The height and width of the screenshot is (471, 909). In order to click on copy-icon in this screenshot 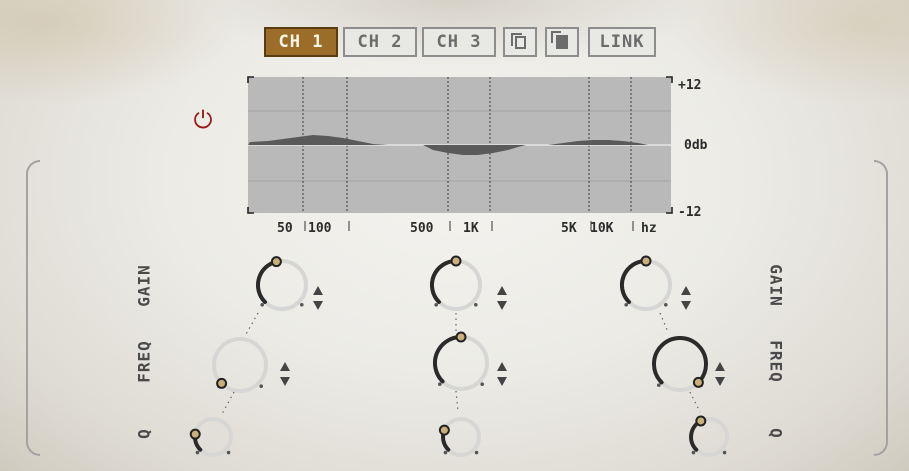, I will do `click(518, 40)`.